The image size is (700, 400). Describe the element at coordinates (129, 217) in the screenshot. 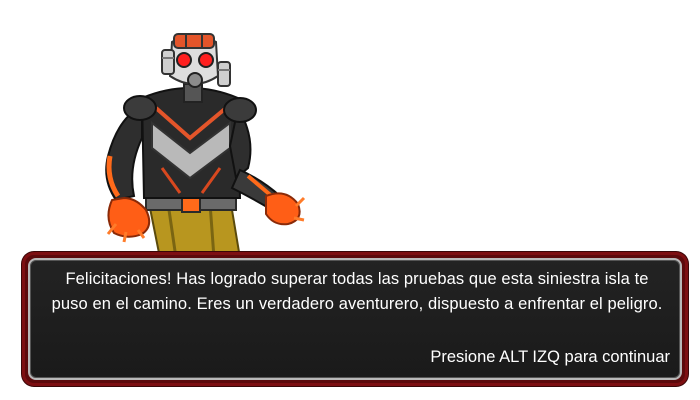

I see `character-left-hand` at that location.